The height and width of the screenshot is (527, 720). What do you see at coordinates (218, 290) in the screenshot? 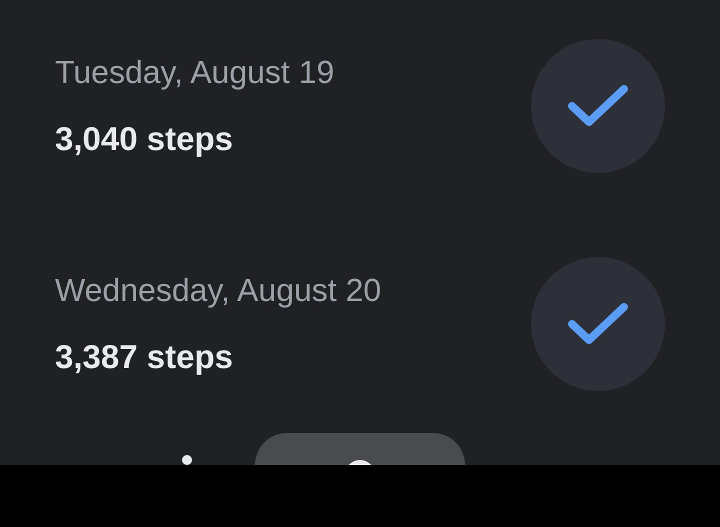
I see `day-date: Wednesday, August 20` at bounding box center [218, 290].